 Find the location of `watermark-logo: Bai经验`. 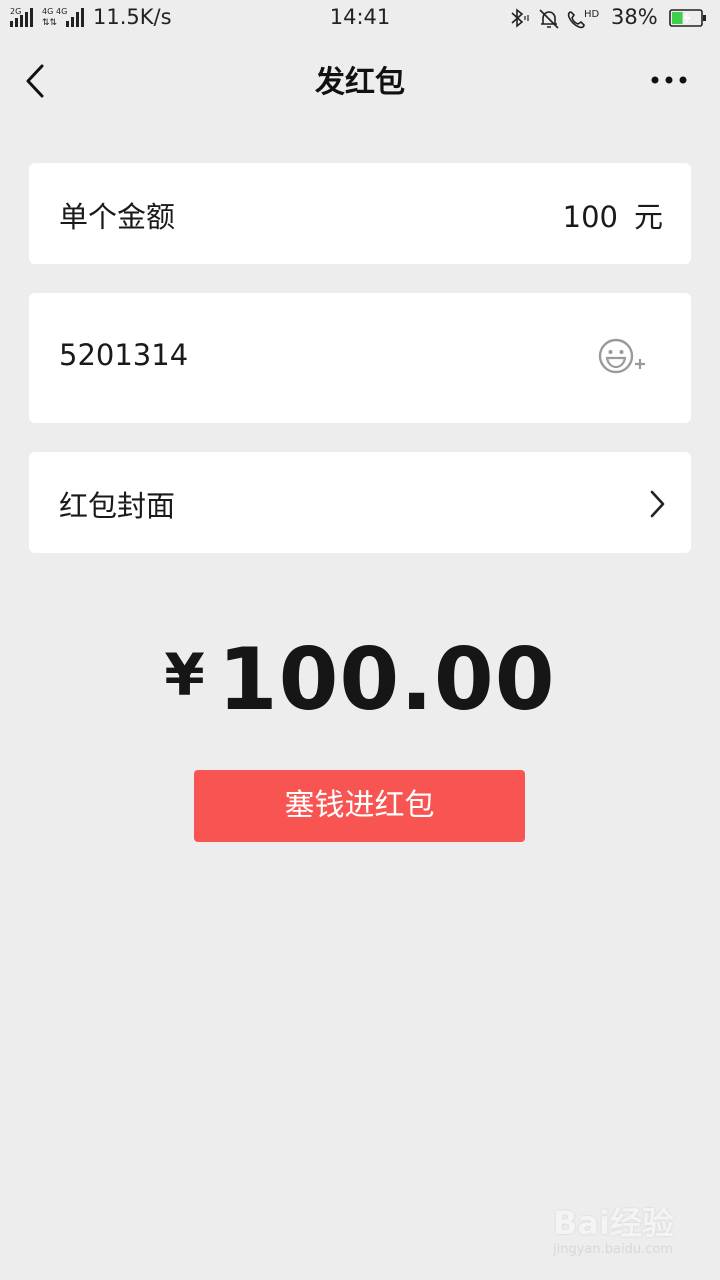

watermark-logo: Bai经验 is located at coordinates (613, 1223).